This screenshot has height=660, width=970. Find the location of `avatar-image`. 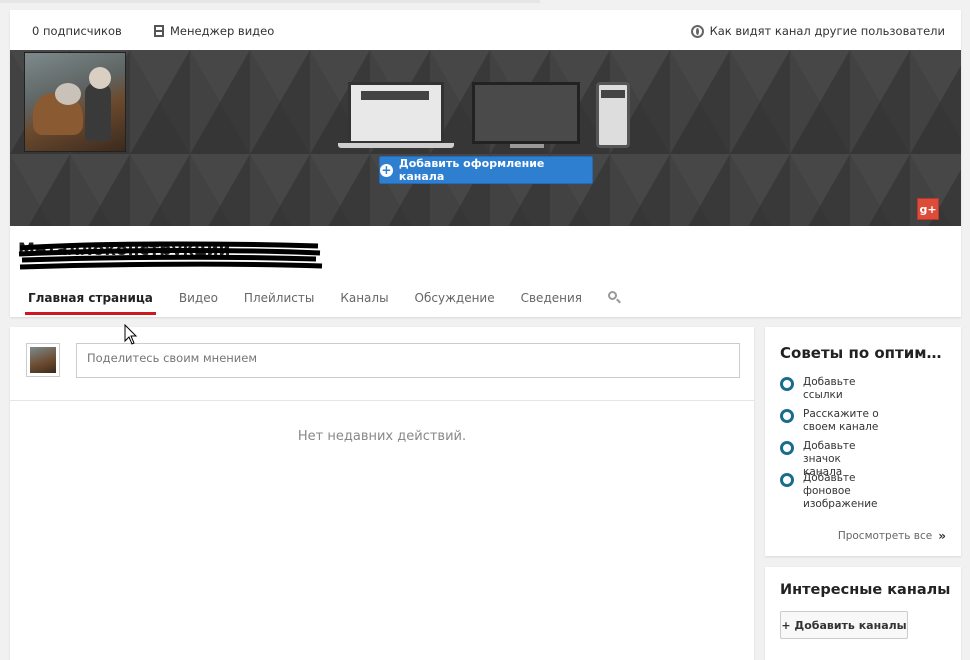

avatar-image is located at coordinates (43, 360).